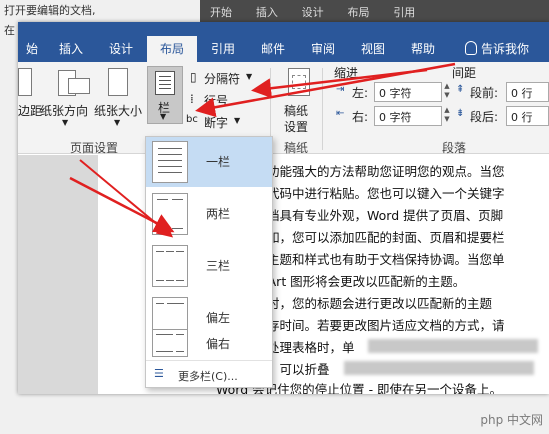 This screenshot has height=434, width=549. What do you see at coordinates (50, 10) in the screenshot?
I see `background-top-text: 打开要编辑的文档,` at bounding box center [50, 10].